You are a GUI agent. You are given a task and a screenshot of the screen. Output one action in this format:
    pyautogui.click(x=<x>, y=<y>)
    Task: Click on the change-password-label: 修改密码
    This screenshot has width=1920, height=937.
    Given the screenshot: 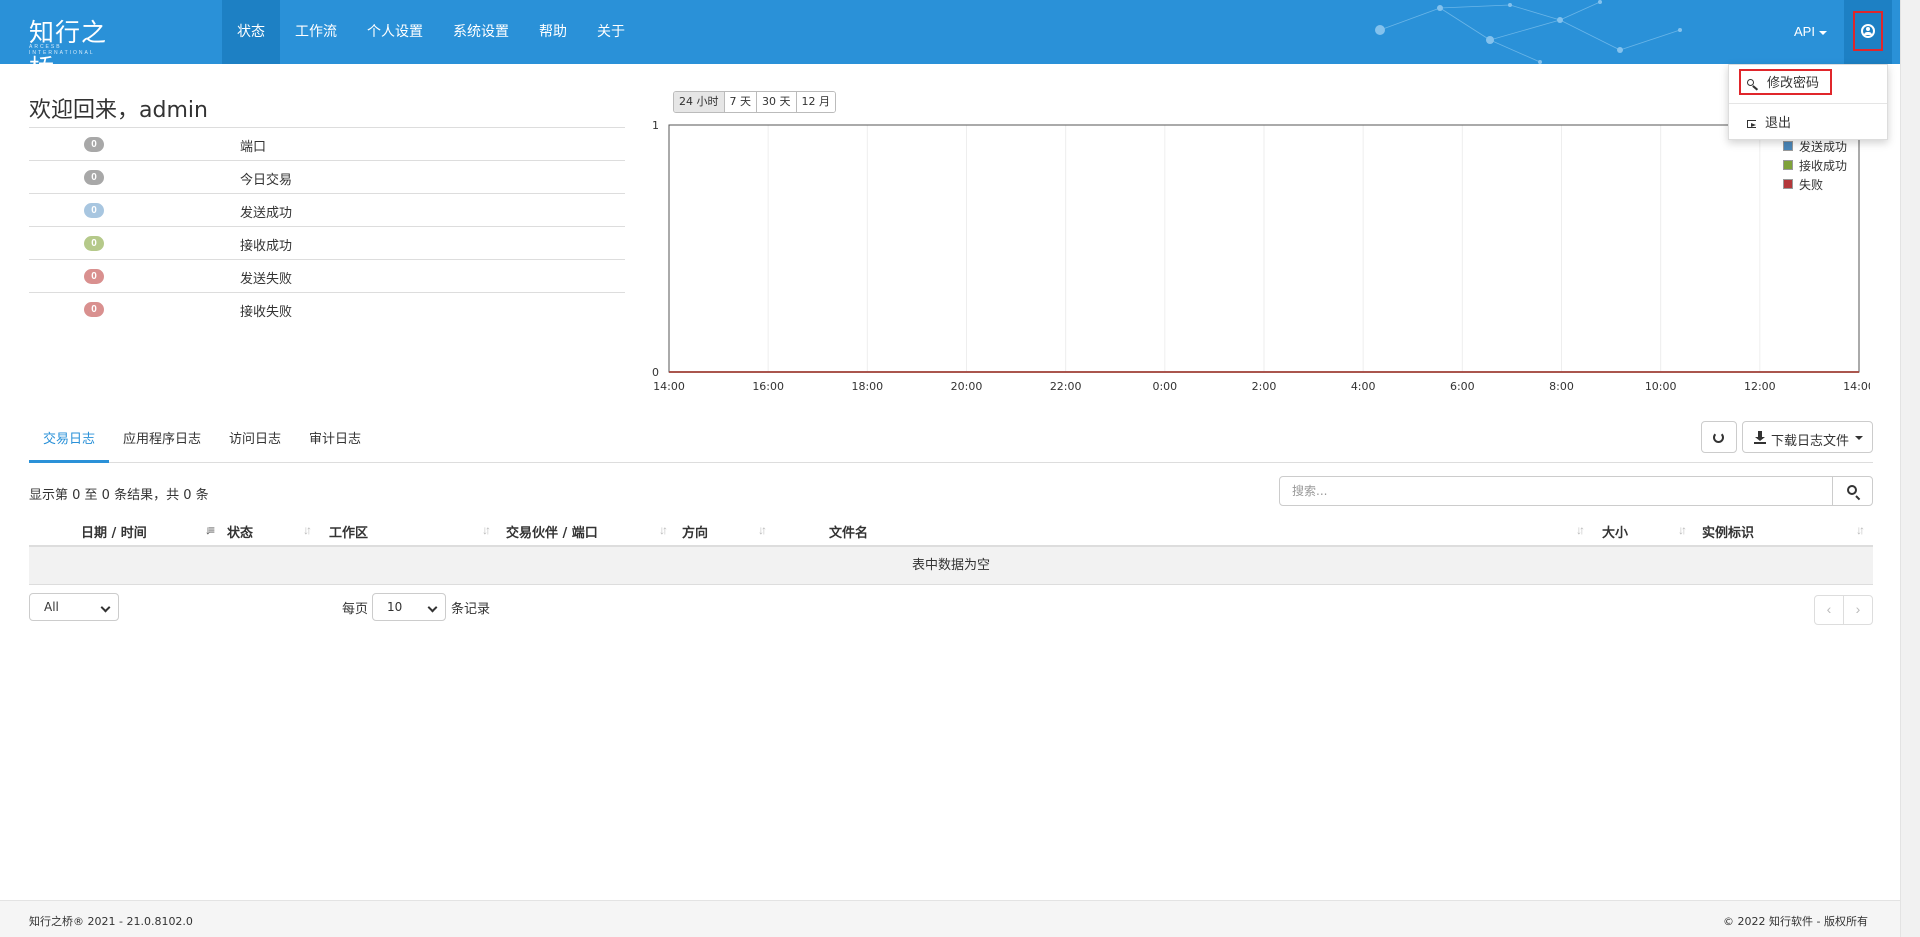 What is the action you would take?
    pyautogui.click(x=1793, y=83)
    